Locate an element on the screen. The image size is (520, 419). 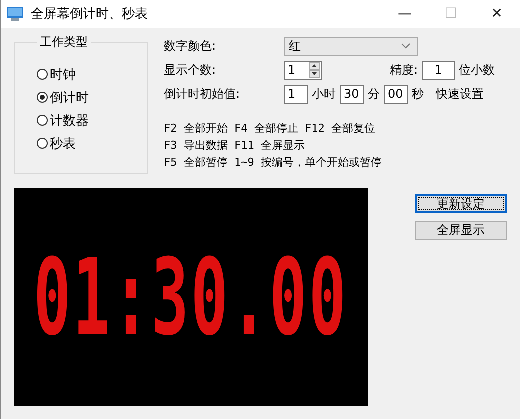
unit-label: 秒 is located at coordinates (418, 94).